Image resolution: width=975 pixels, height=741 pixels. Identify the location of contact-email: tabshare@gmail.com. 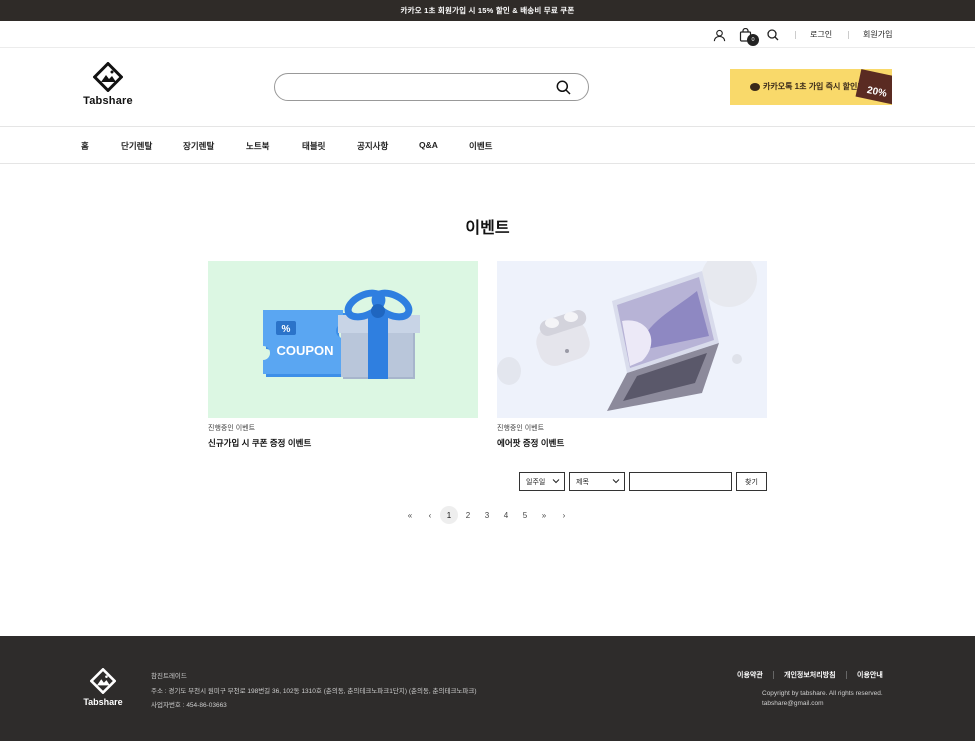
(822, 704).